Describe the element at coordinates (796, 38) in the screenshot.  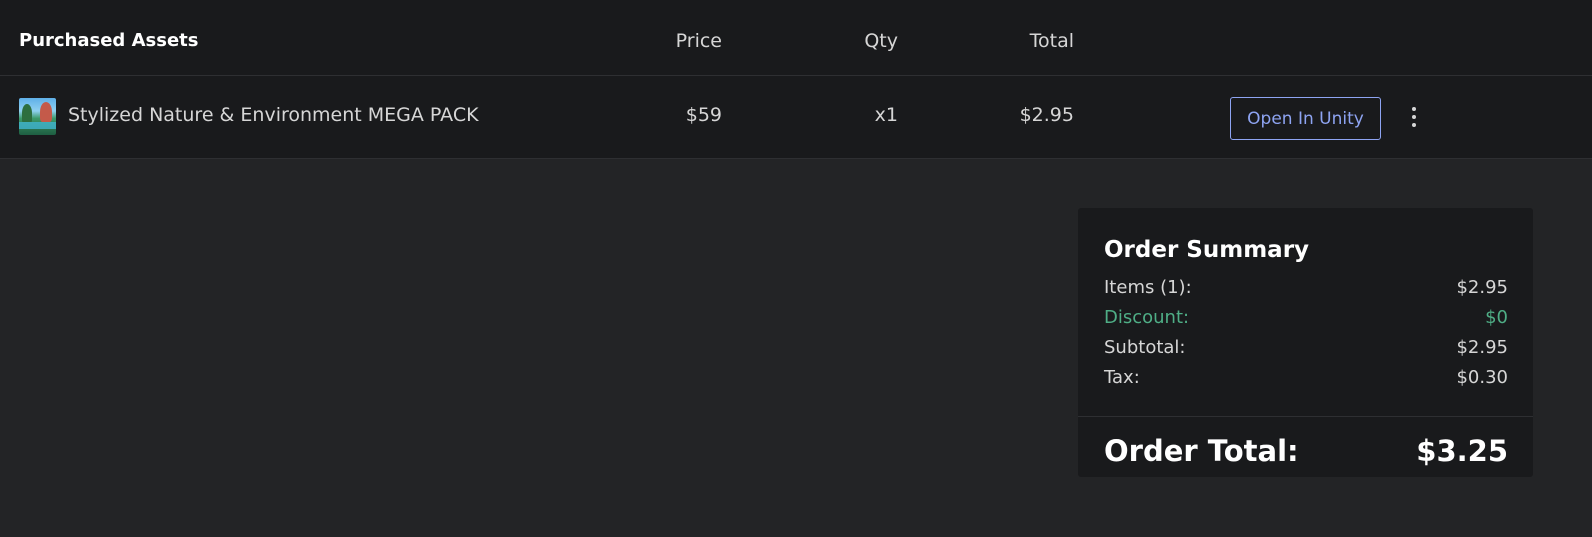
I see `table-header-row: Purchased Assets Price Qty Total` at that location.